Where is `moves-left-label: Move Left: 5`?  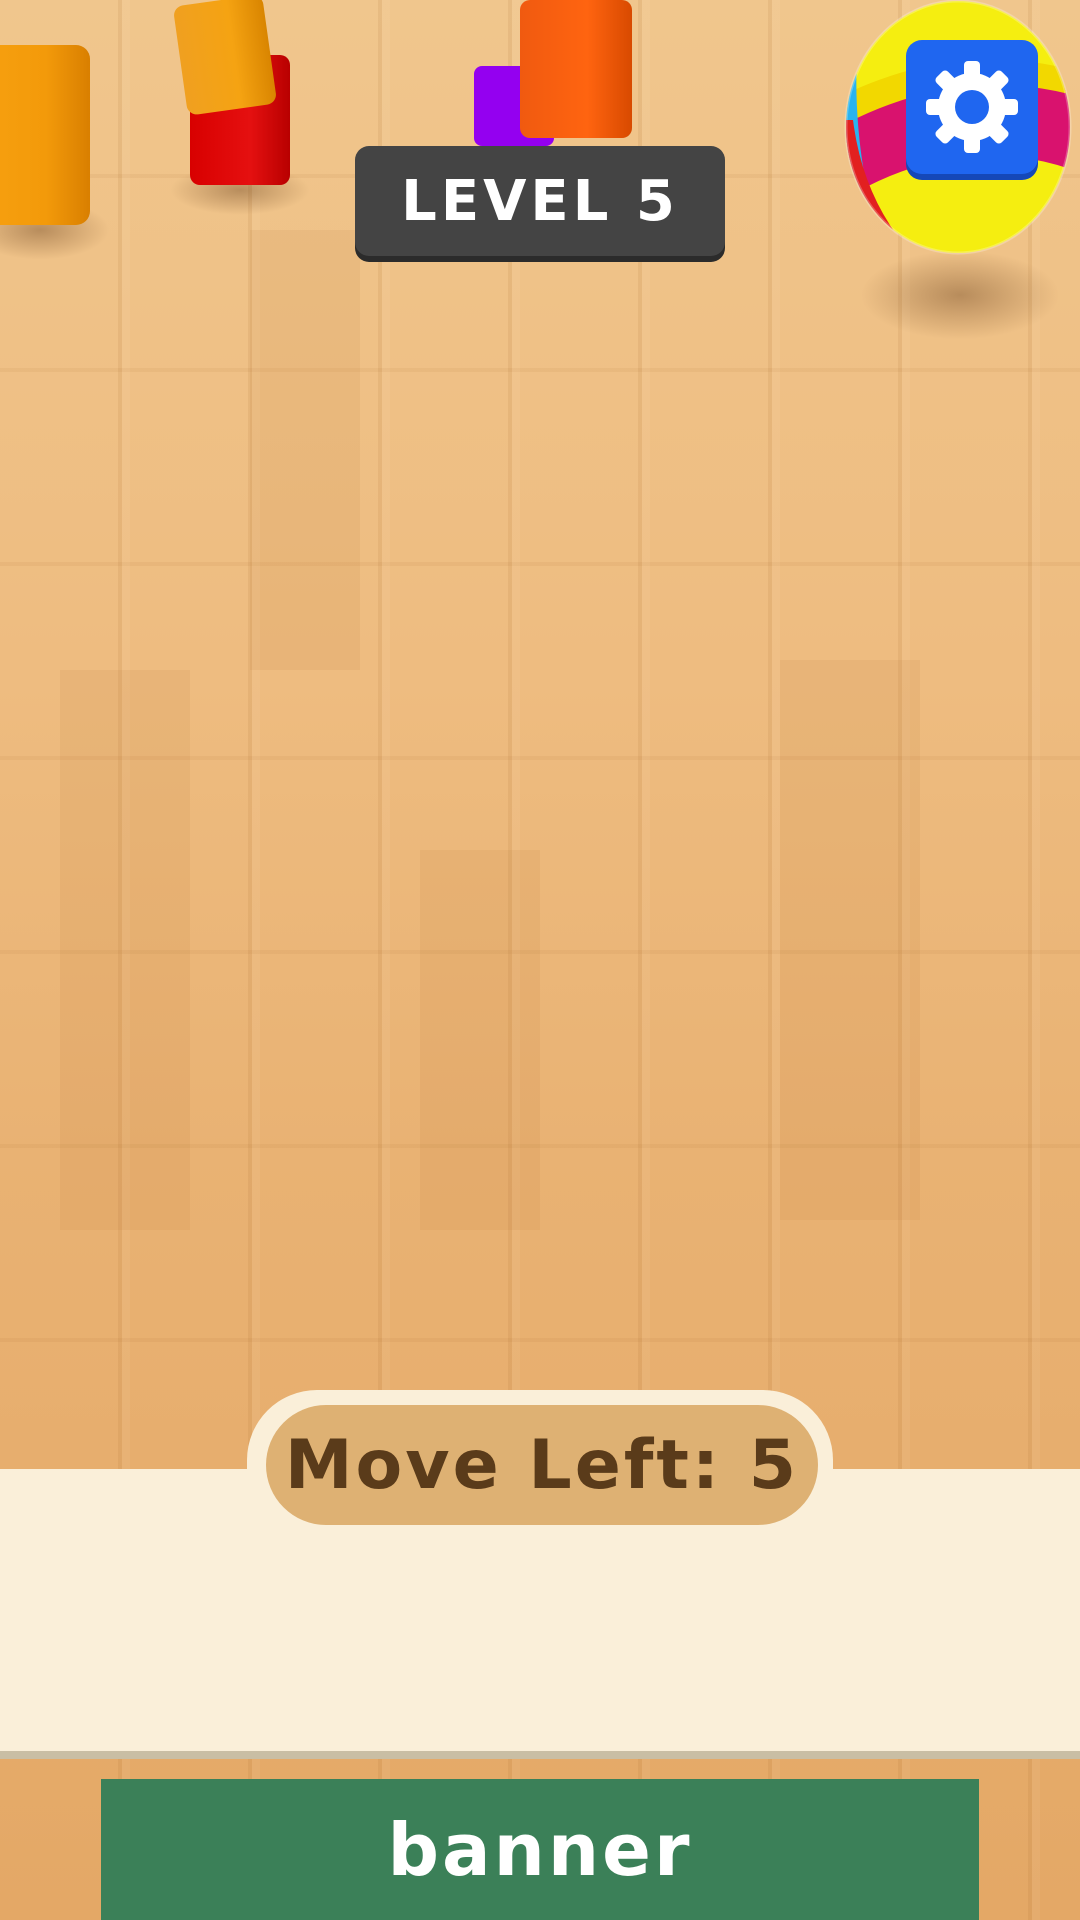 moves-left-label: Move Left: 5 is located at coordinates (542, 1465).